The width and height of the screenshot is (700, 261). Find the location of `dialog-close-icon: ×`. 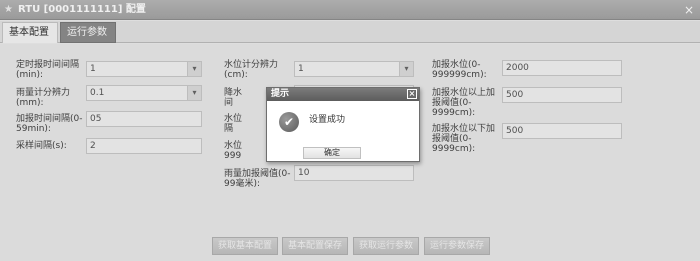

dialog-close-icon: × is located at coordinates (412, 94).